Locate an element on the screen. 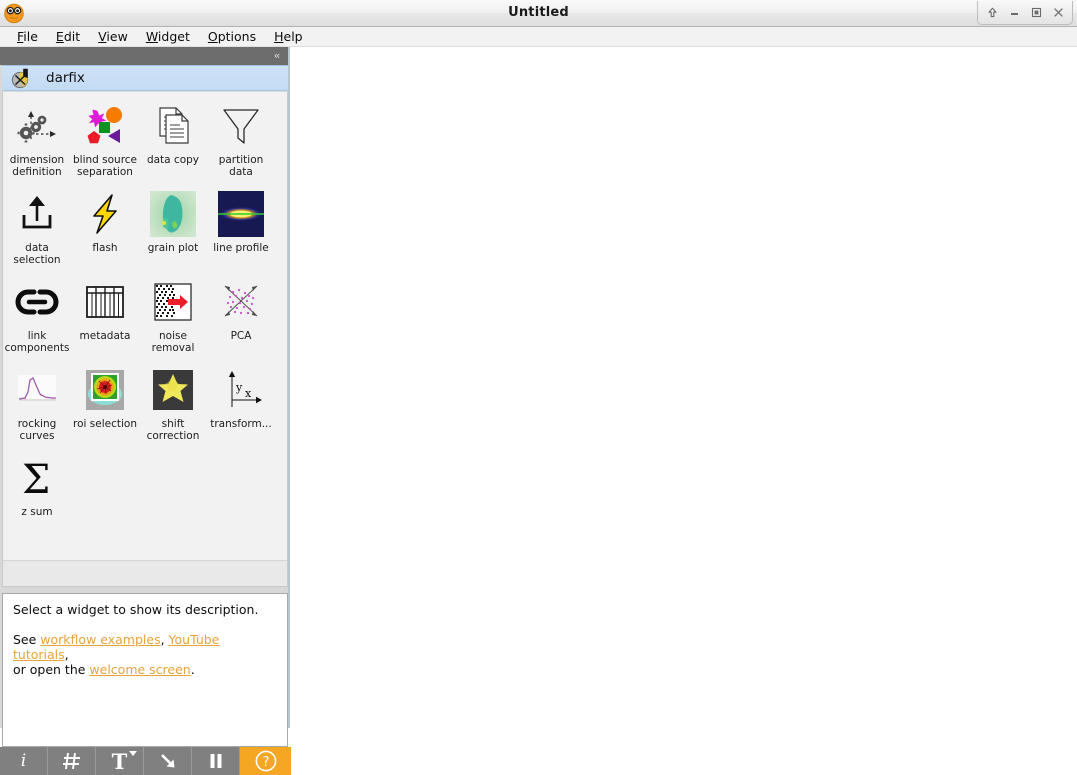 This screenshot has width=1077, height=775. help-button: ? is located at coordinates (265, 761).